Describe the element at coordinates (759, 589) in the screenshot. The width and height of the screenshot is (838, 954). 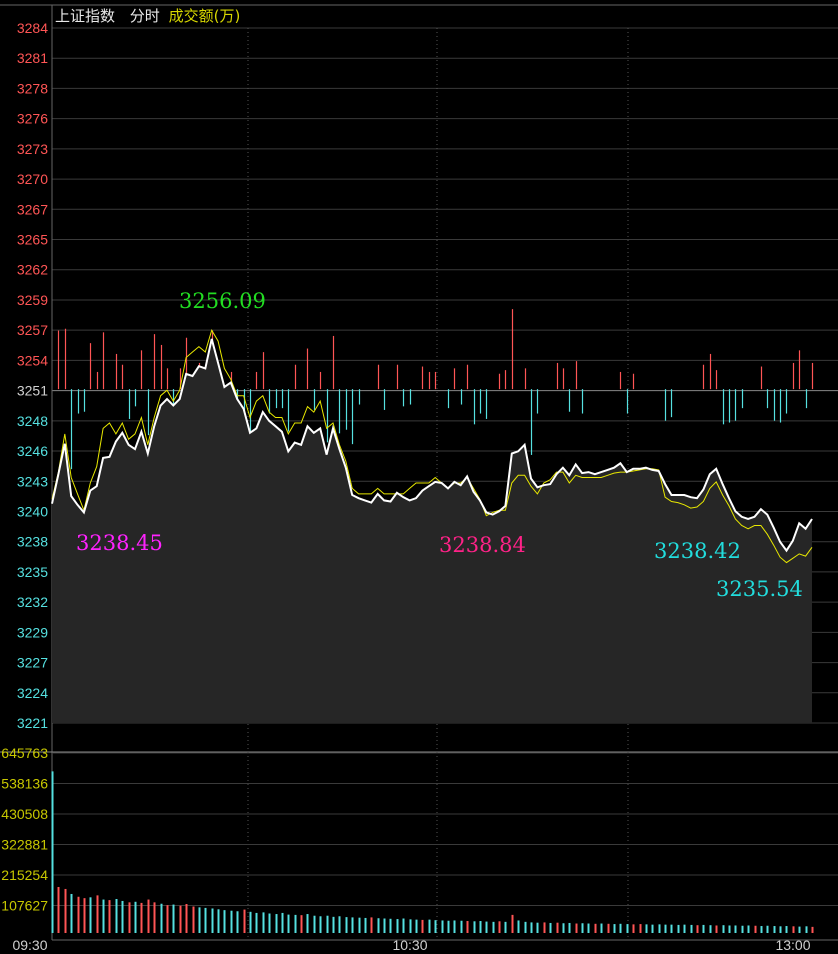
I see `annotation-low_4: 3235.54` at that location.